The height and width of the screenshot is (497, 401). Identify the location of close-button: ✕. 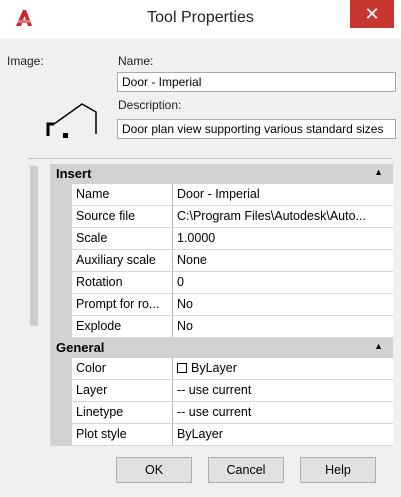
(372, 14).